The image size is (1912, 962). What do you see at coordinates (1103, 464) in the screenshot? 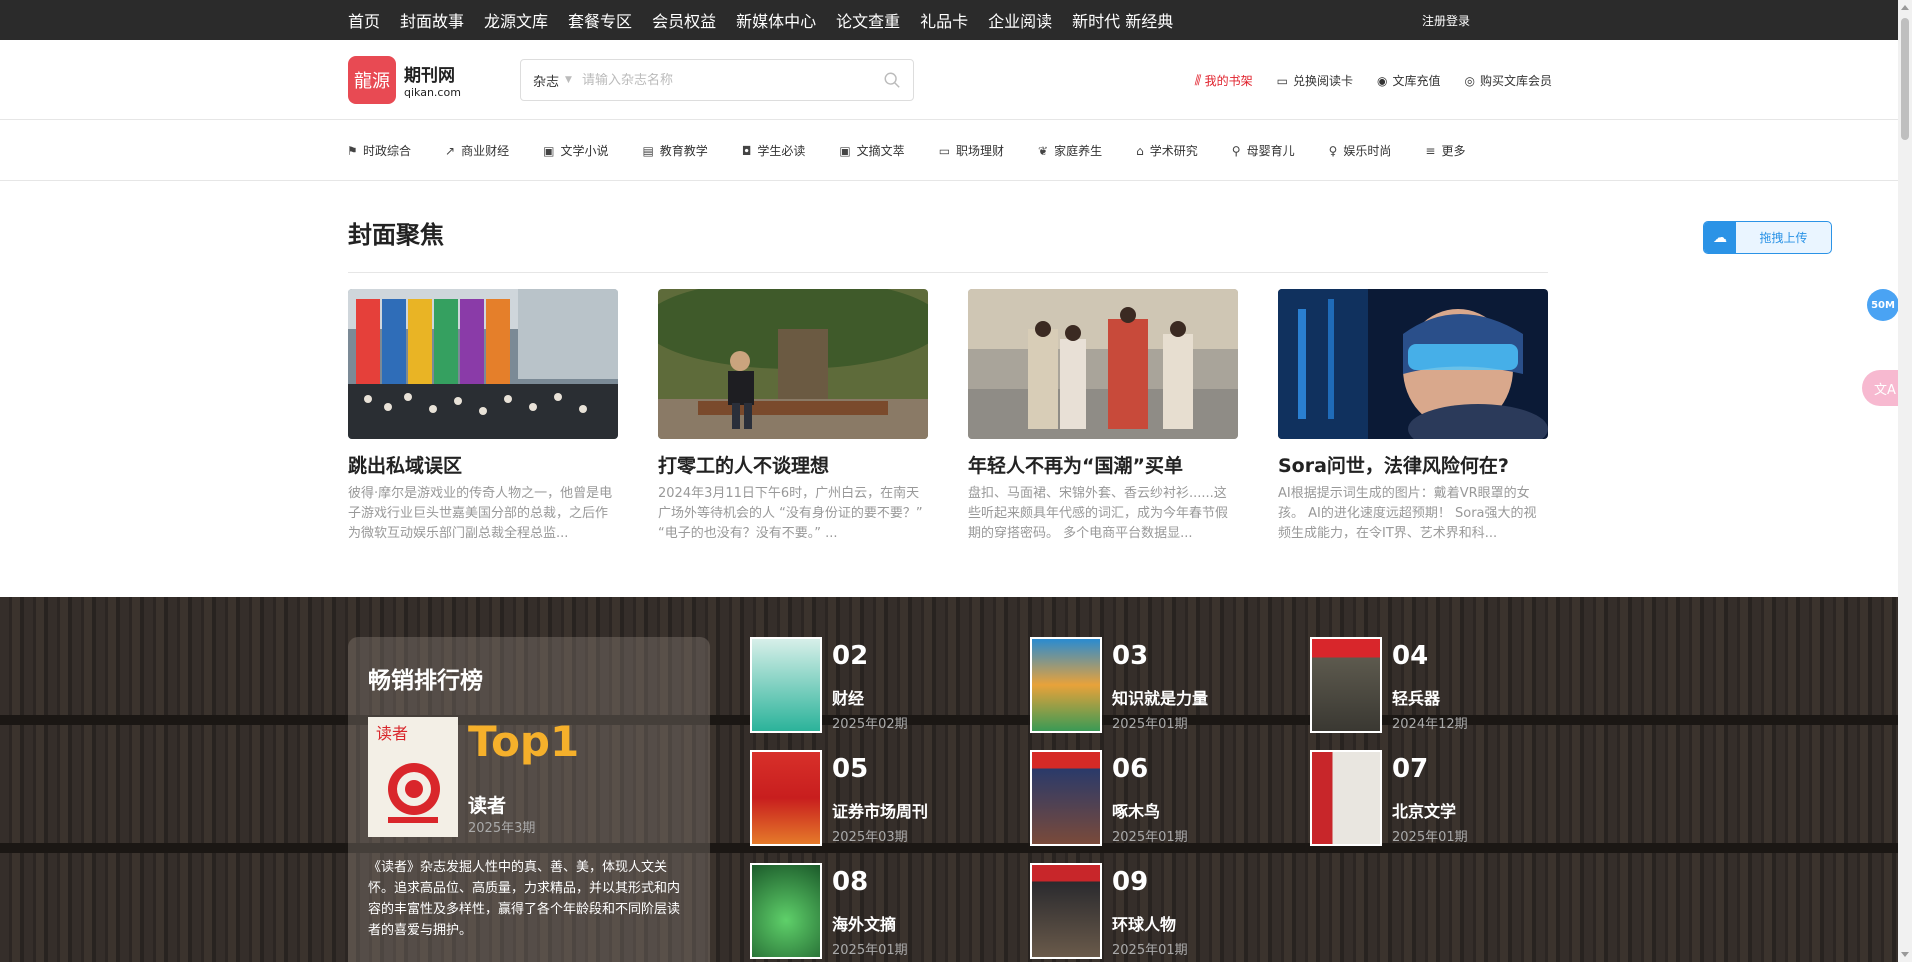
I see `cover-card-title: 年轻人不再为“国潮”买单` at bounding box center [1103, 464].